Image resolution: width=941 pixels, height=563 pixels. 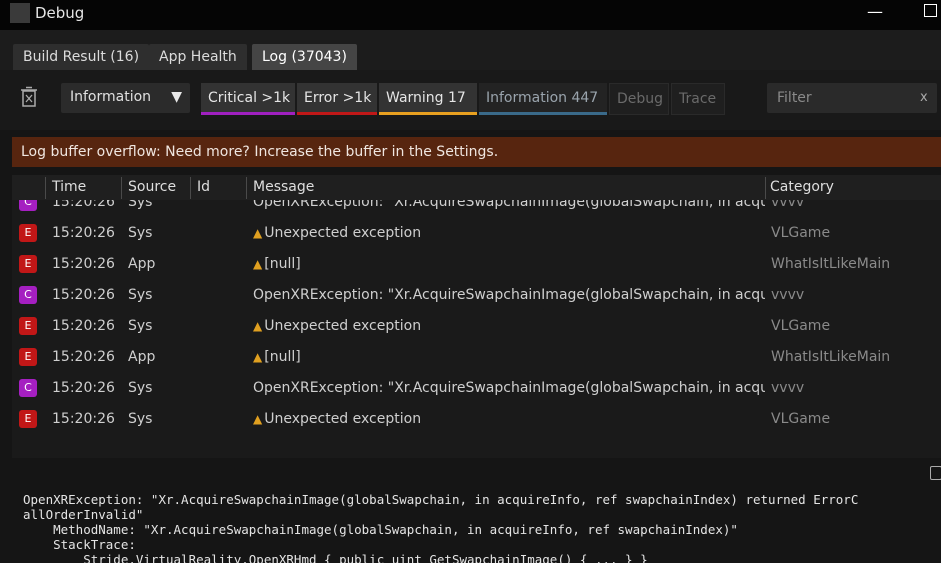 I want to click on window-title: Debug, so click(x=60, y=13).